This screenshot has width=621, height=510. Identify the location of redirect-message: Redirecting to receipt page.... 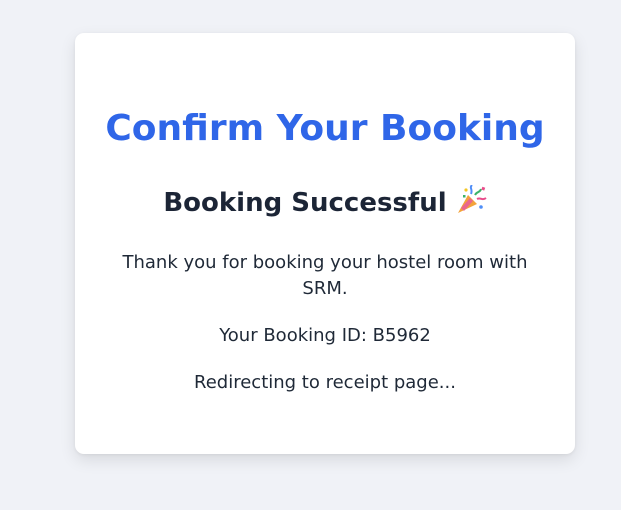
(325, 382).